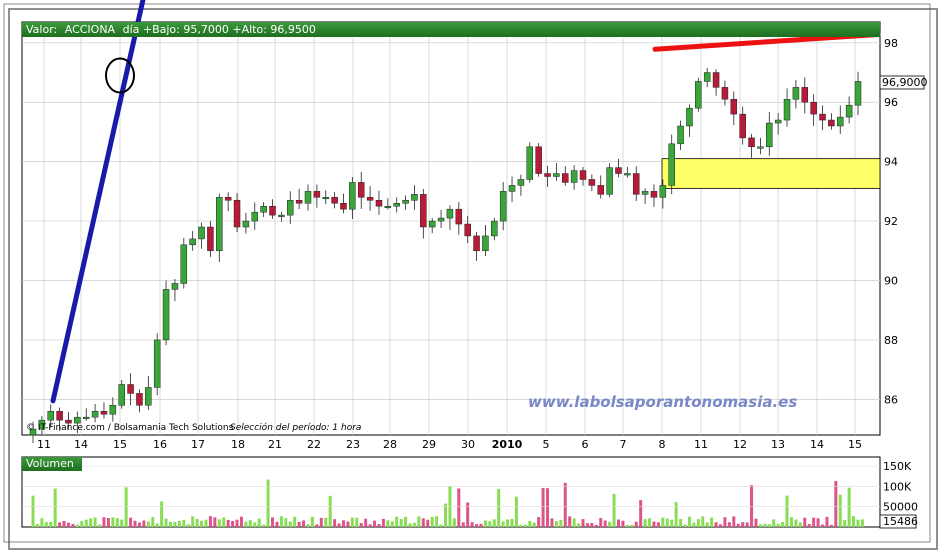 This screenshot has height=554, width=940. I want to click on x-tick-label: 2010, so click(507, 444).